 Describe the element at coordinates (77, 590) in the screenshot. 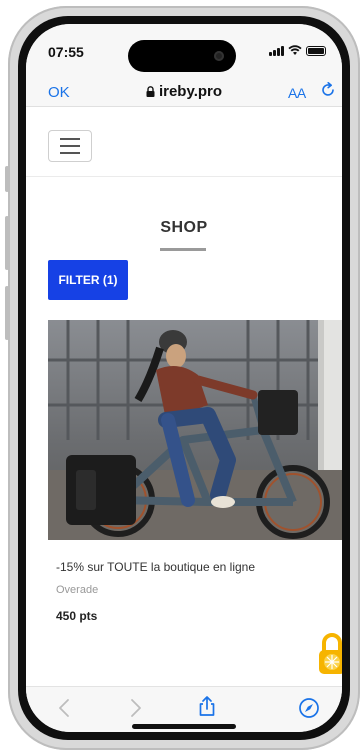

I see `product-brand: Overade` at that location.